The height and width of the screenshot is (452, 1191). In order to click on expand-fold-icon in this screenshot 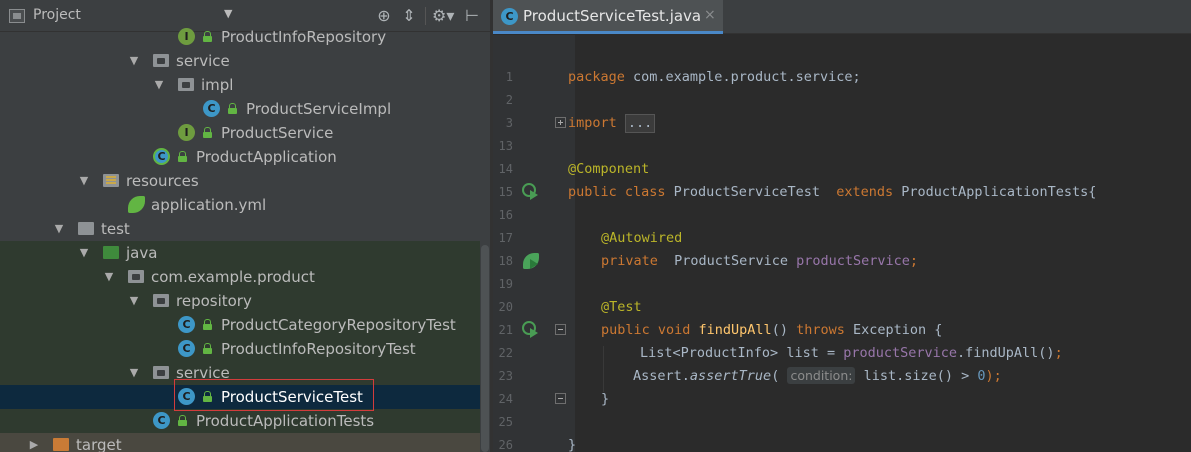, I will do `click(560, 122)`.